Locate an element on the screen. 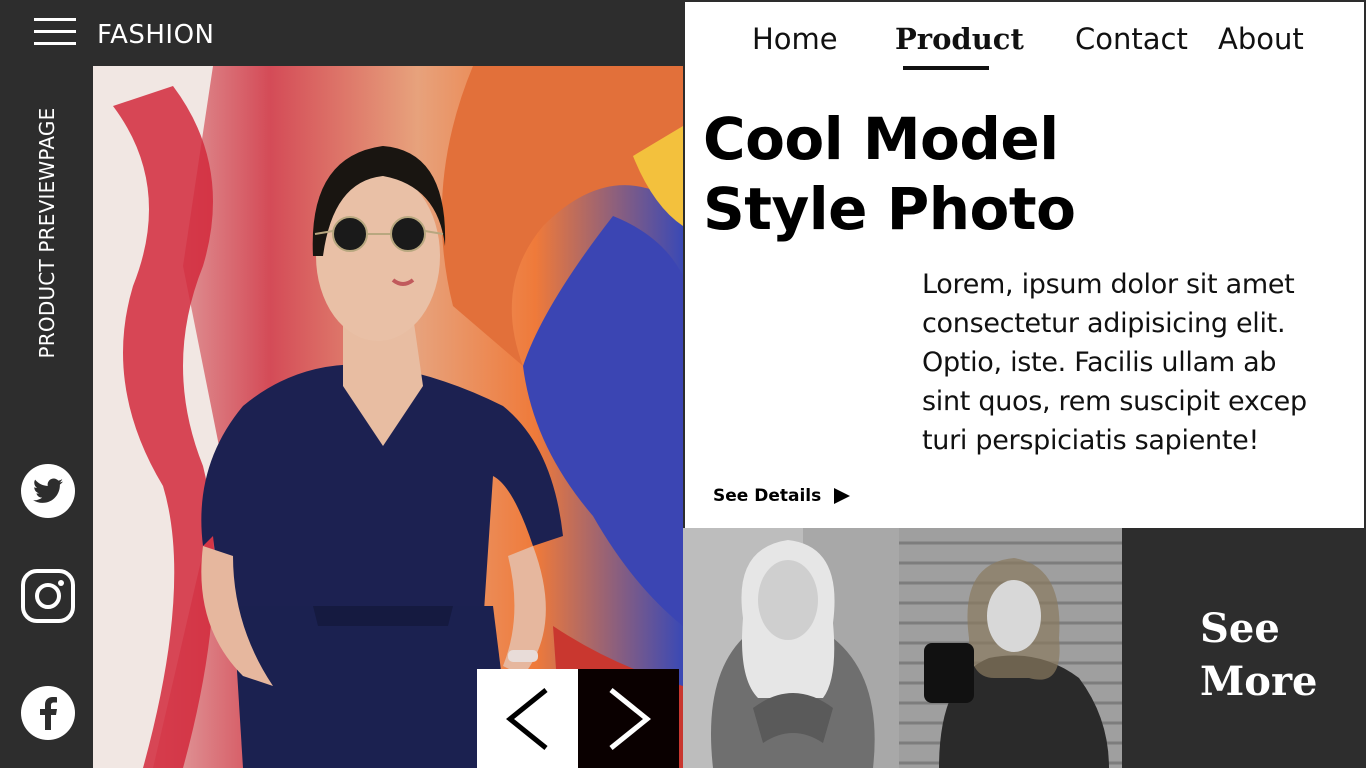 This screenshot has height=768, width=1366. top-navigation: Home Product Contact About is located at coordinates (1025, 42).